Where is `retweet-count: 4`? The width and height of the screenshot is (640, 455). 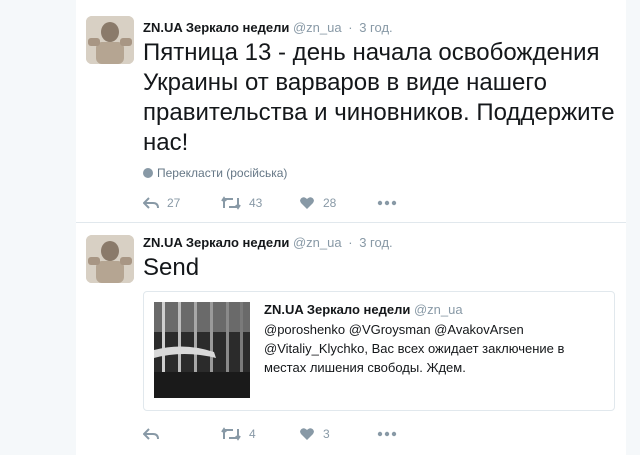 retweet-count: 4 is located at coordinates (252, 434).